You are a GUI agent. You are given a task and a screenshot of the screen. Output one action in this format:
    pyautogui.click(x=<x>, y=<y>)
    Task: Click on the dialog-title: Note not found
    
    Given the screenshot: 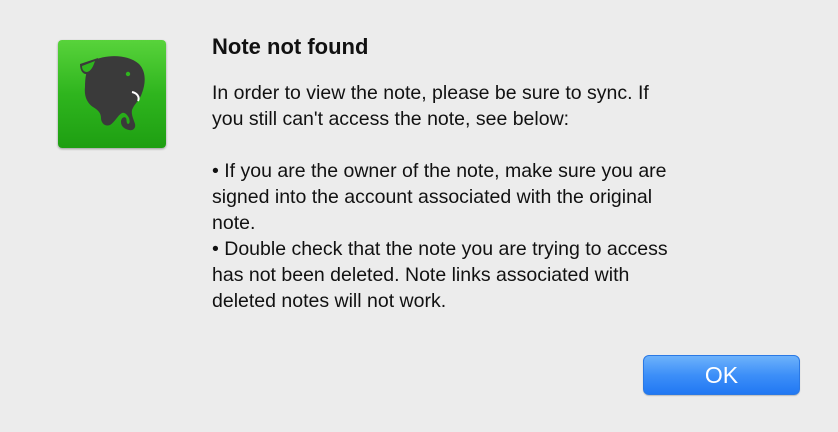 What is the action you would take?
    pyautogui.click(x=290, y=46)
    